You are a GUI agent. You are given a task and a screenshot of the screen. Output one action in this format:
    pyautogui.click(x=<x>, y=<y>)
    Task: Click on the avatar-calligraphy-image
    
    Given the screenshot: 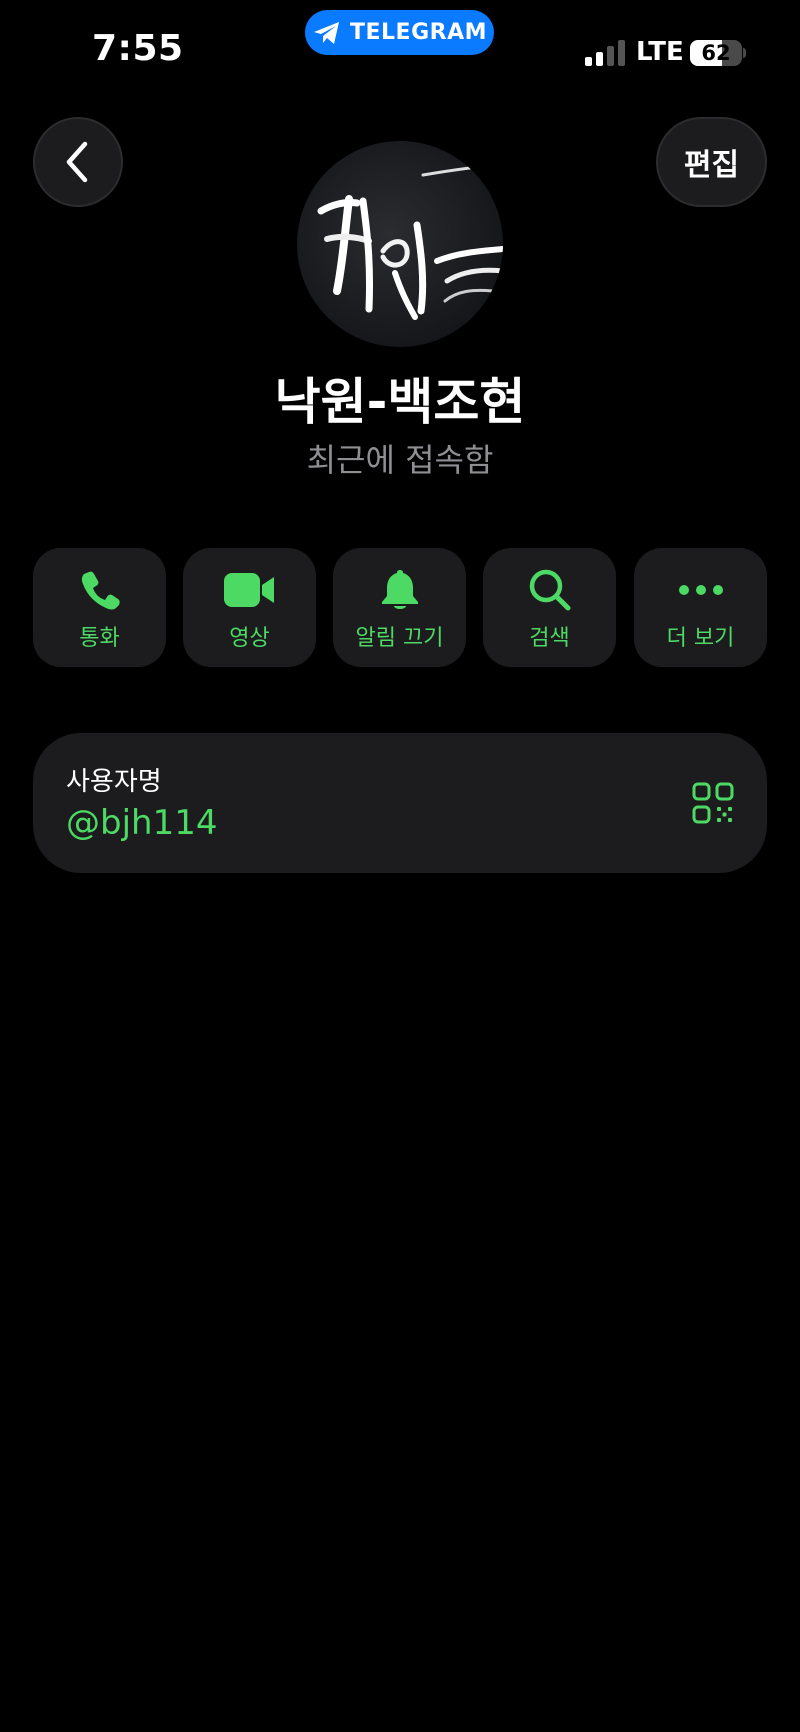 What is the action you would take?
    pyautogui.click(x=410, y=241)
    